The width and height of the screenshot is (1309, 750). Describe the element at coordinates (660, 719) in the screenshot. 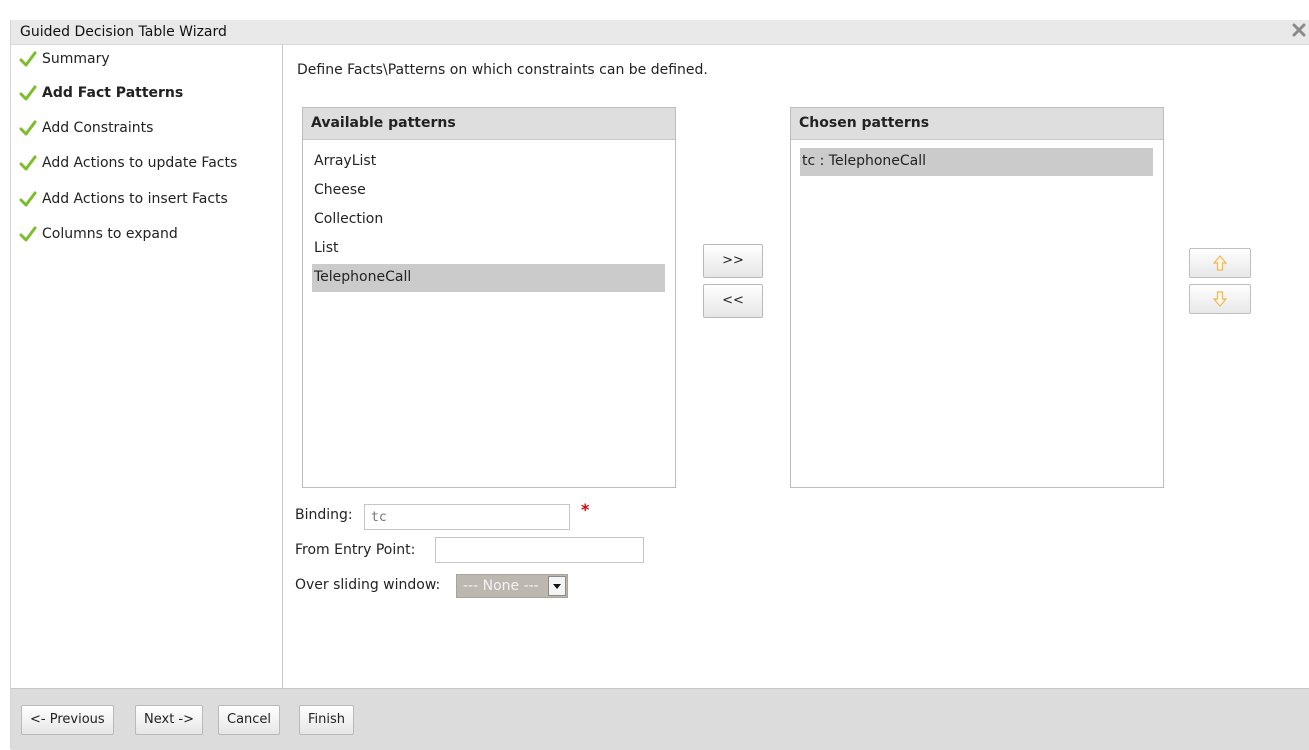

I see `wizard-footer: <- Previous Next -> Cancel Finish` at that location.